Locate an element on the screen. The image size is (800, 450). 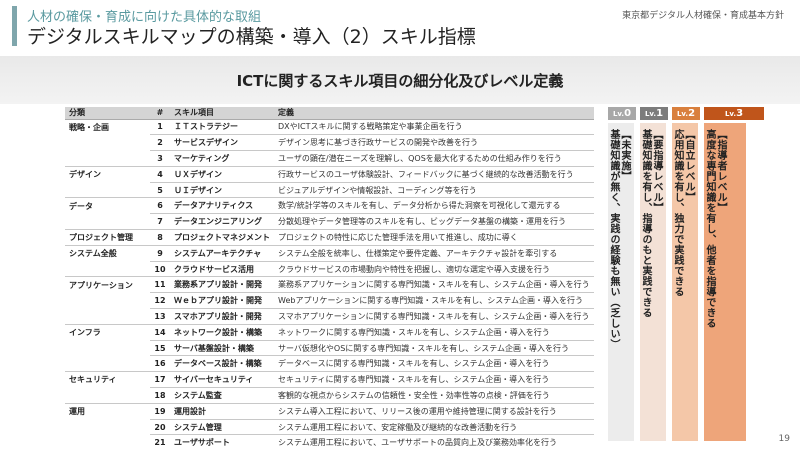
cell-number: 1 is located at coordinates (160, 127).